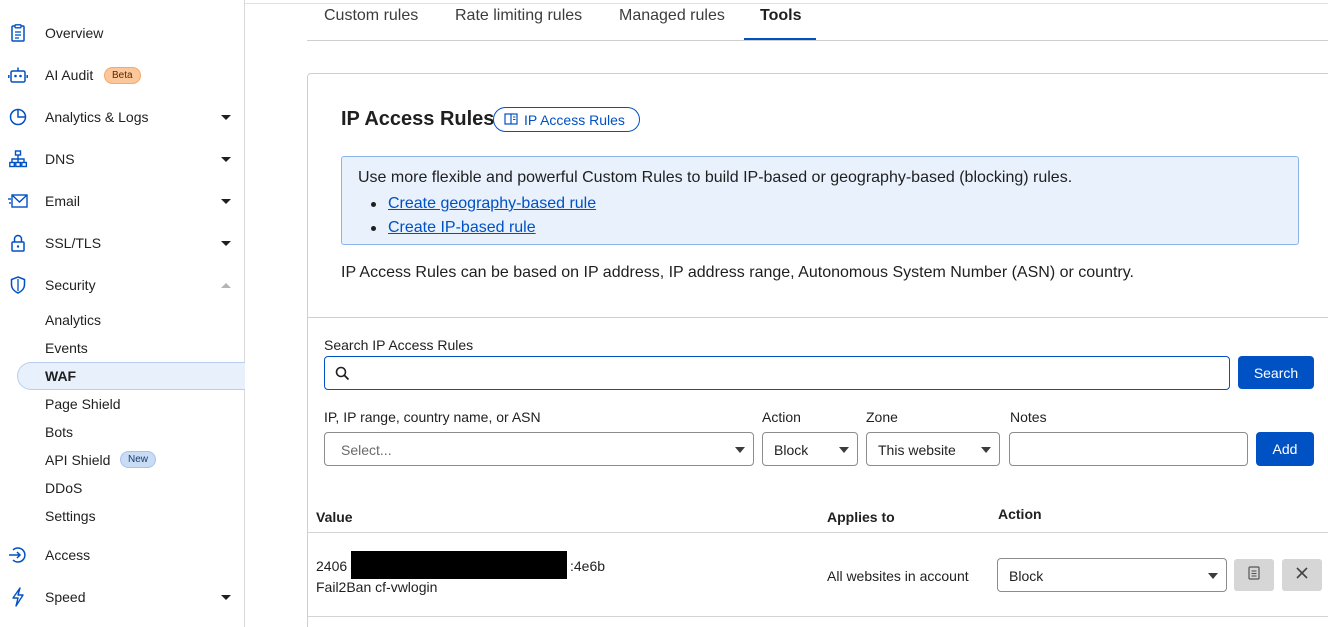 This screenshot has height=627, width=1328. What do you see at coordinates (18, 117) in the screenshot?
I see `chart-pie-icon` at bounding box center [18, 117].